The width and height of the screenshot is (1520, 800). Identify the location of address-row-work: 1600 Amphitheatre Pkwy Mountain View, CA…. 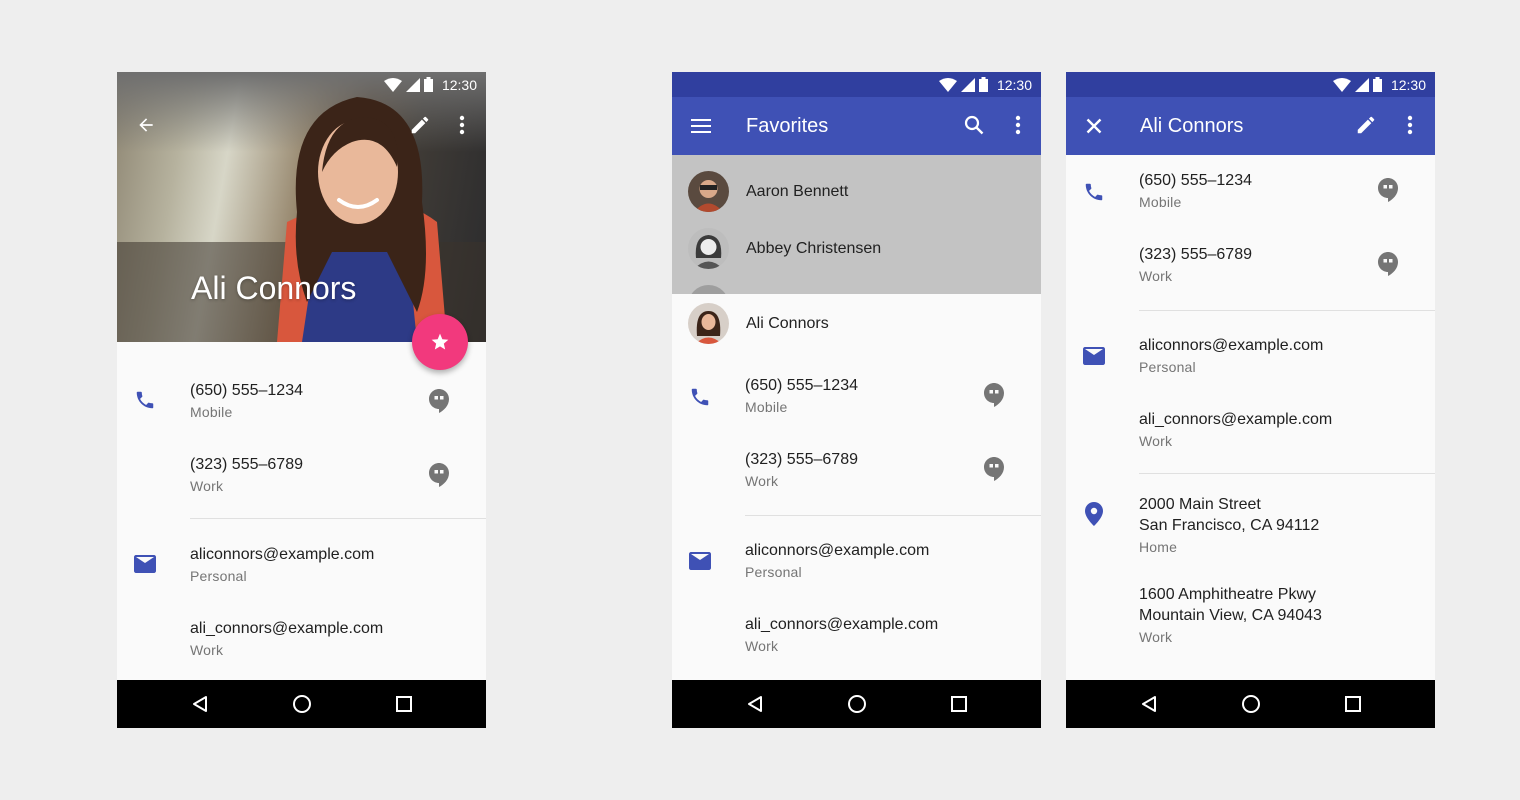
(1250, 622).